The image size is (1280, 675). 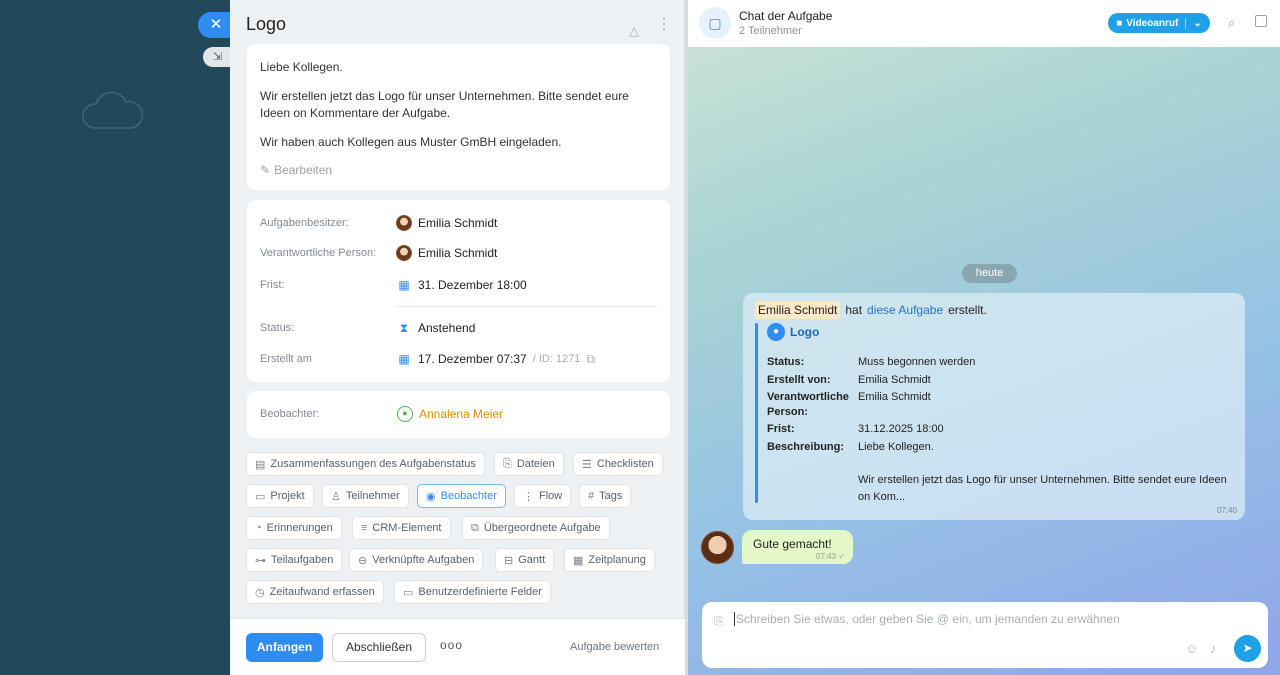 What do you see at coordinates (719, 621) in the screenshot?
I see `paperclip-icon: ⎘` at bounding box center [719, 621].